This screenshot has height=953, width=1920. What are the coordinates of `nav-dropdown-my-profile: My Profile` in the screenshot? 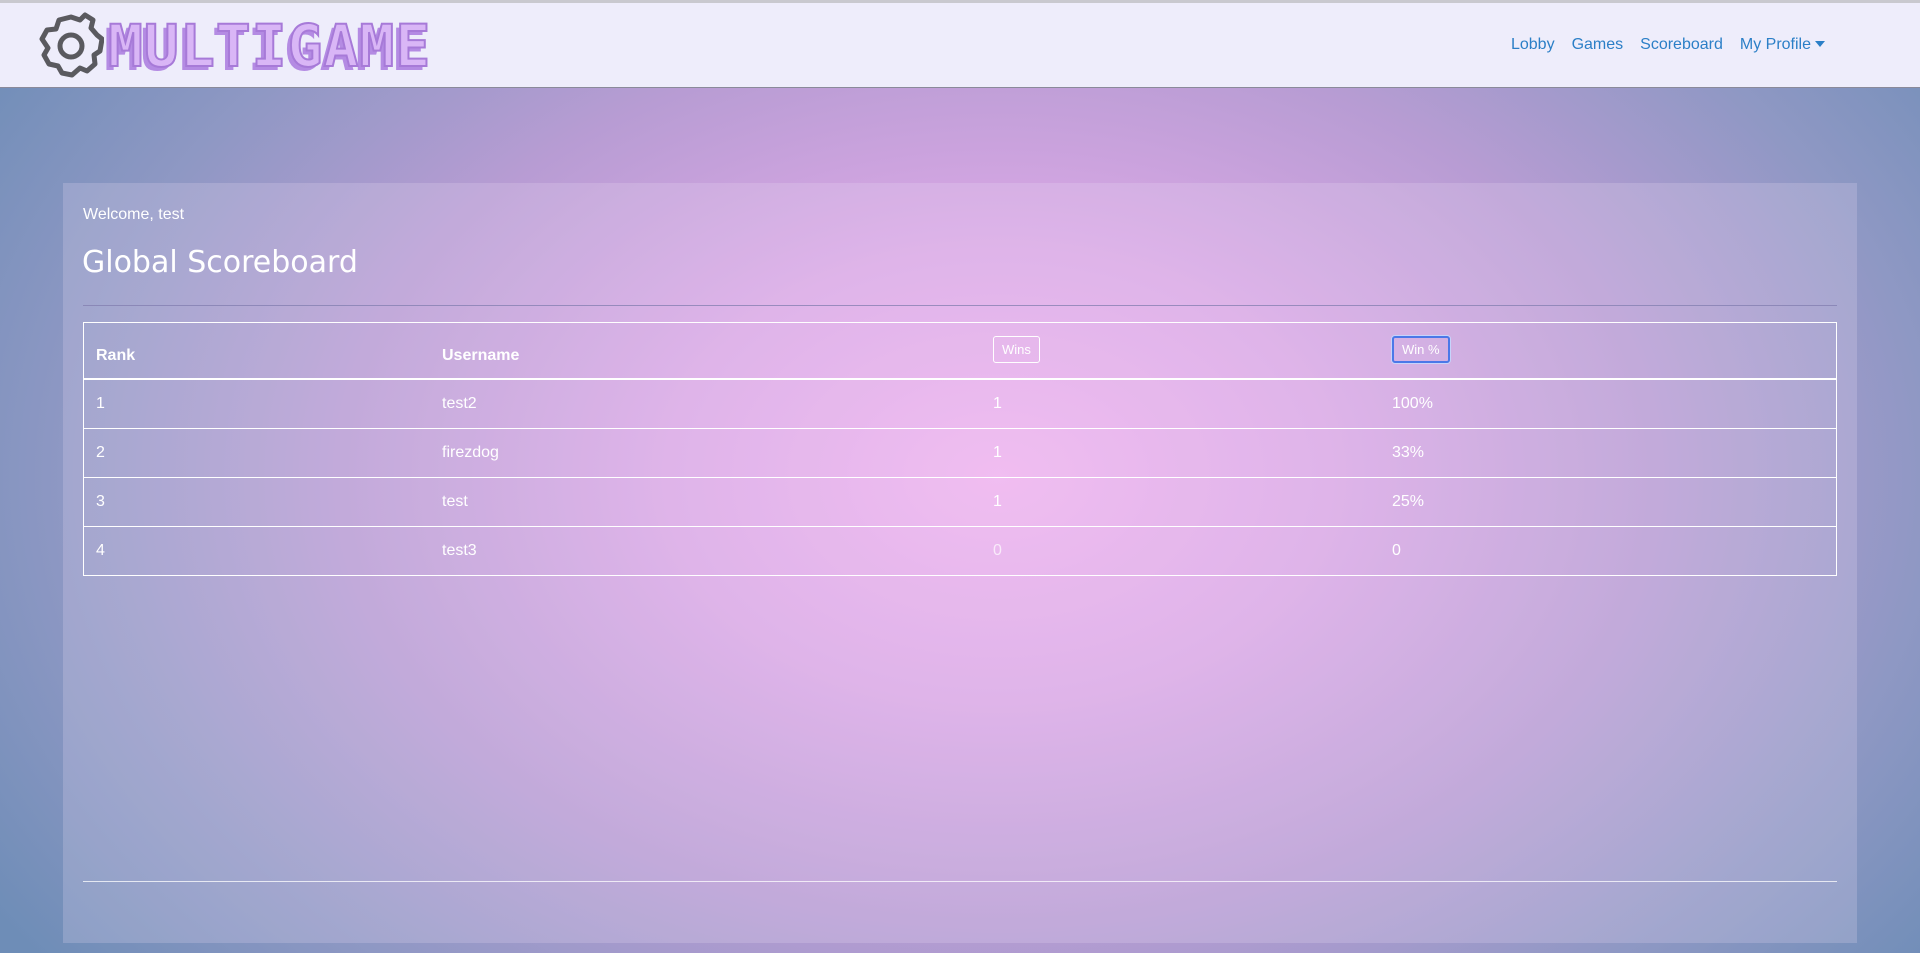 It's located at (1782, 45).